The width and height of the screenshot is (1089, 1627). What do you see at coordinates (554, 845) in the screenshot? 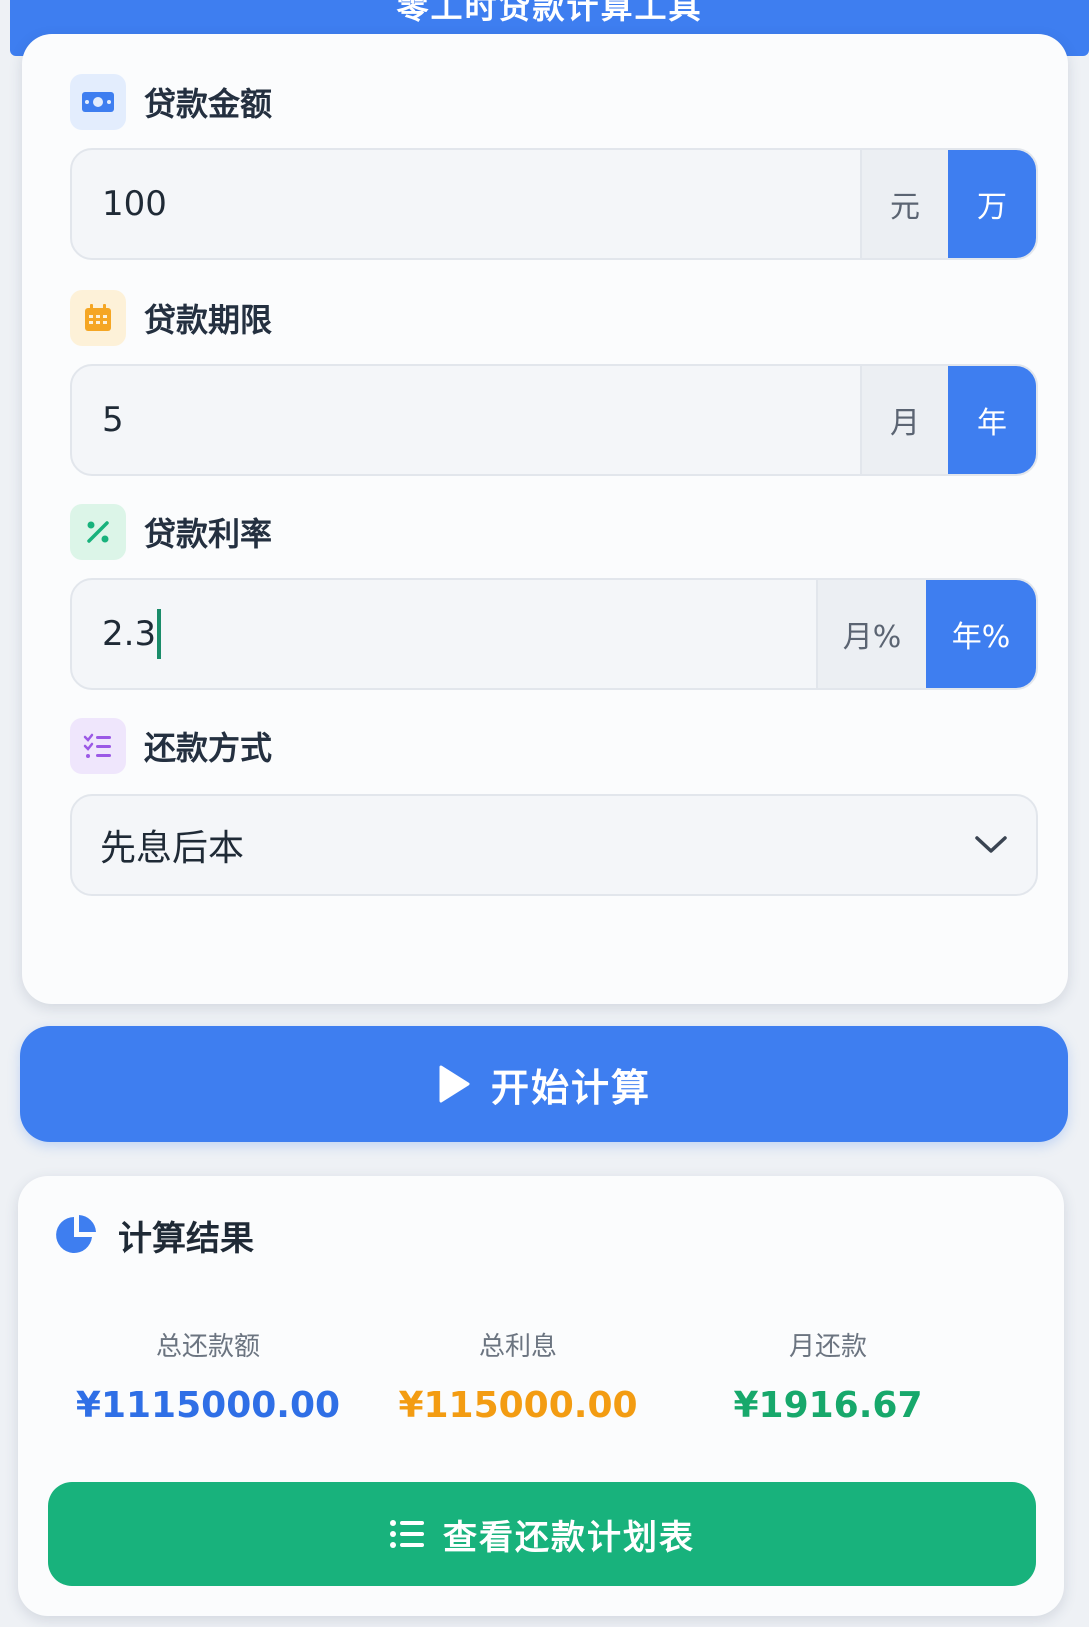
I see `method-select: 先息后本` at bounding box center [554, 845].